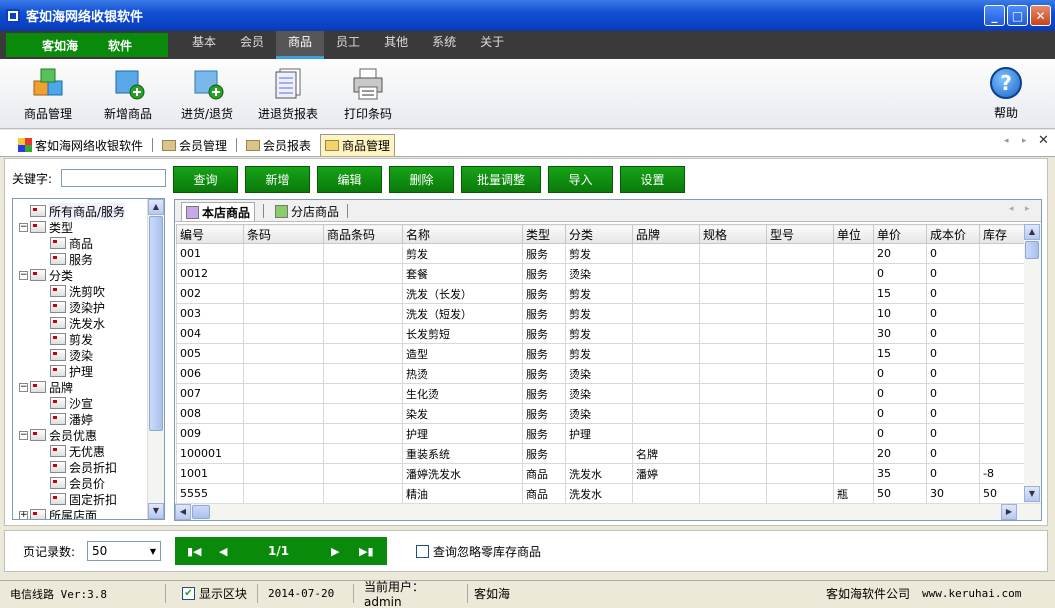 This screenshot has width=1055, height=608. I want to click on menu-system: 系统, so click(444, 45).